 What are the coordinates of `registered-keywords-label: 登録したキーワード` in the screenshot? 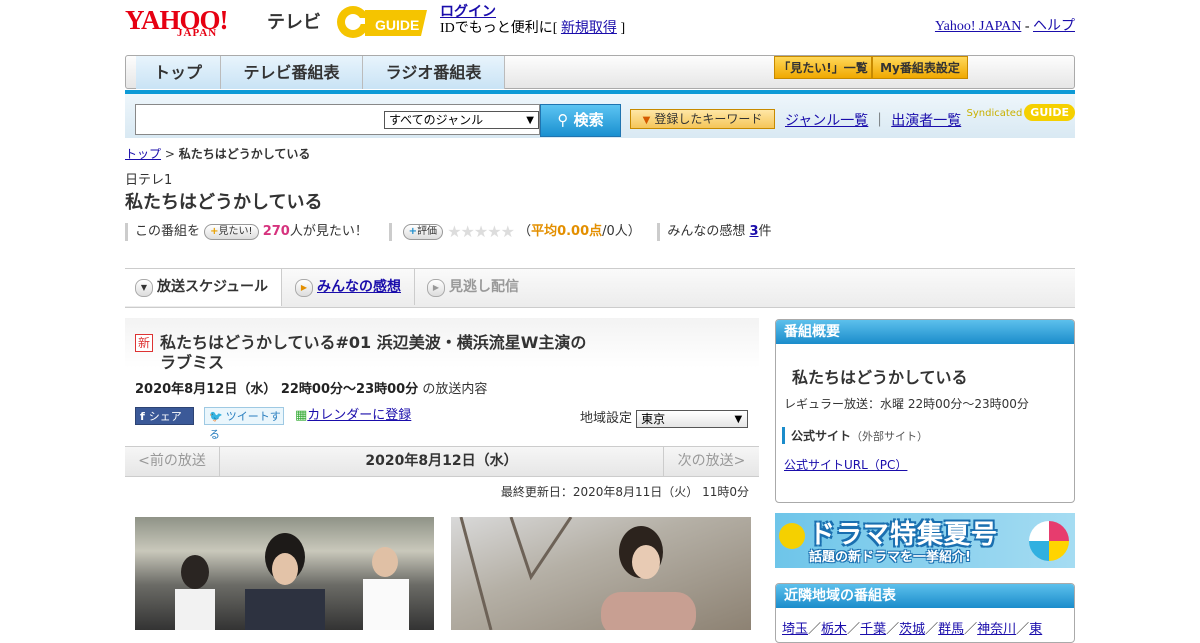 It's located at (708, 119).